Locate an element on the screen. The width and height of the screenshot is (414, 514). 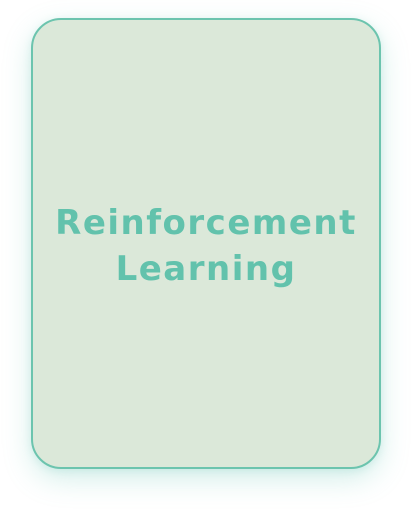
card-title: Reinforcement Learning is located at coordinates (206, 246).